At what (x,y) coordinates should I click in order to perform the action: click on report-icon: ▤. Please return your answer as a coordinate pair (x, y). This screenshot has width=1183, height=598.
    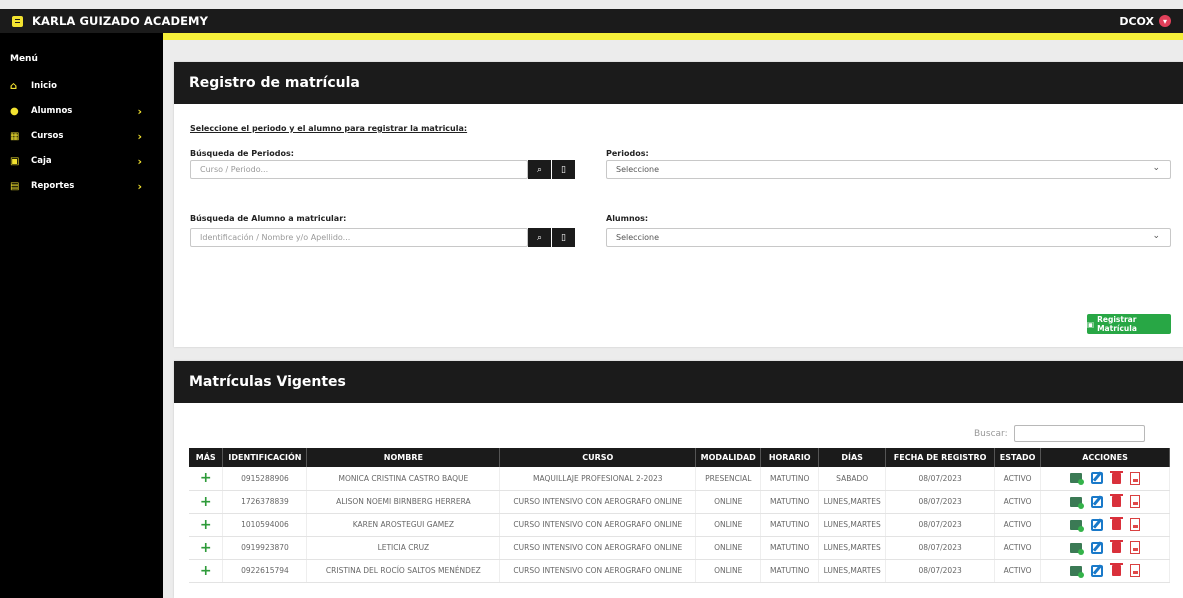
    Looking at the image, I should click on (15, 186).